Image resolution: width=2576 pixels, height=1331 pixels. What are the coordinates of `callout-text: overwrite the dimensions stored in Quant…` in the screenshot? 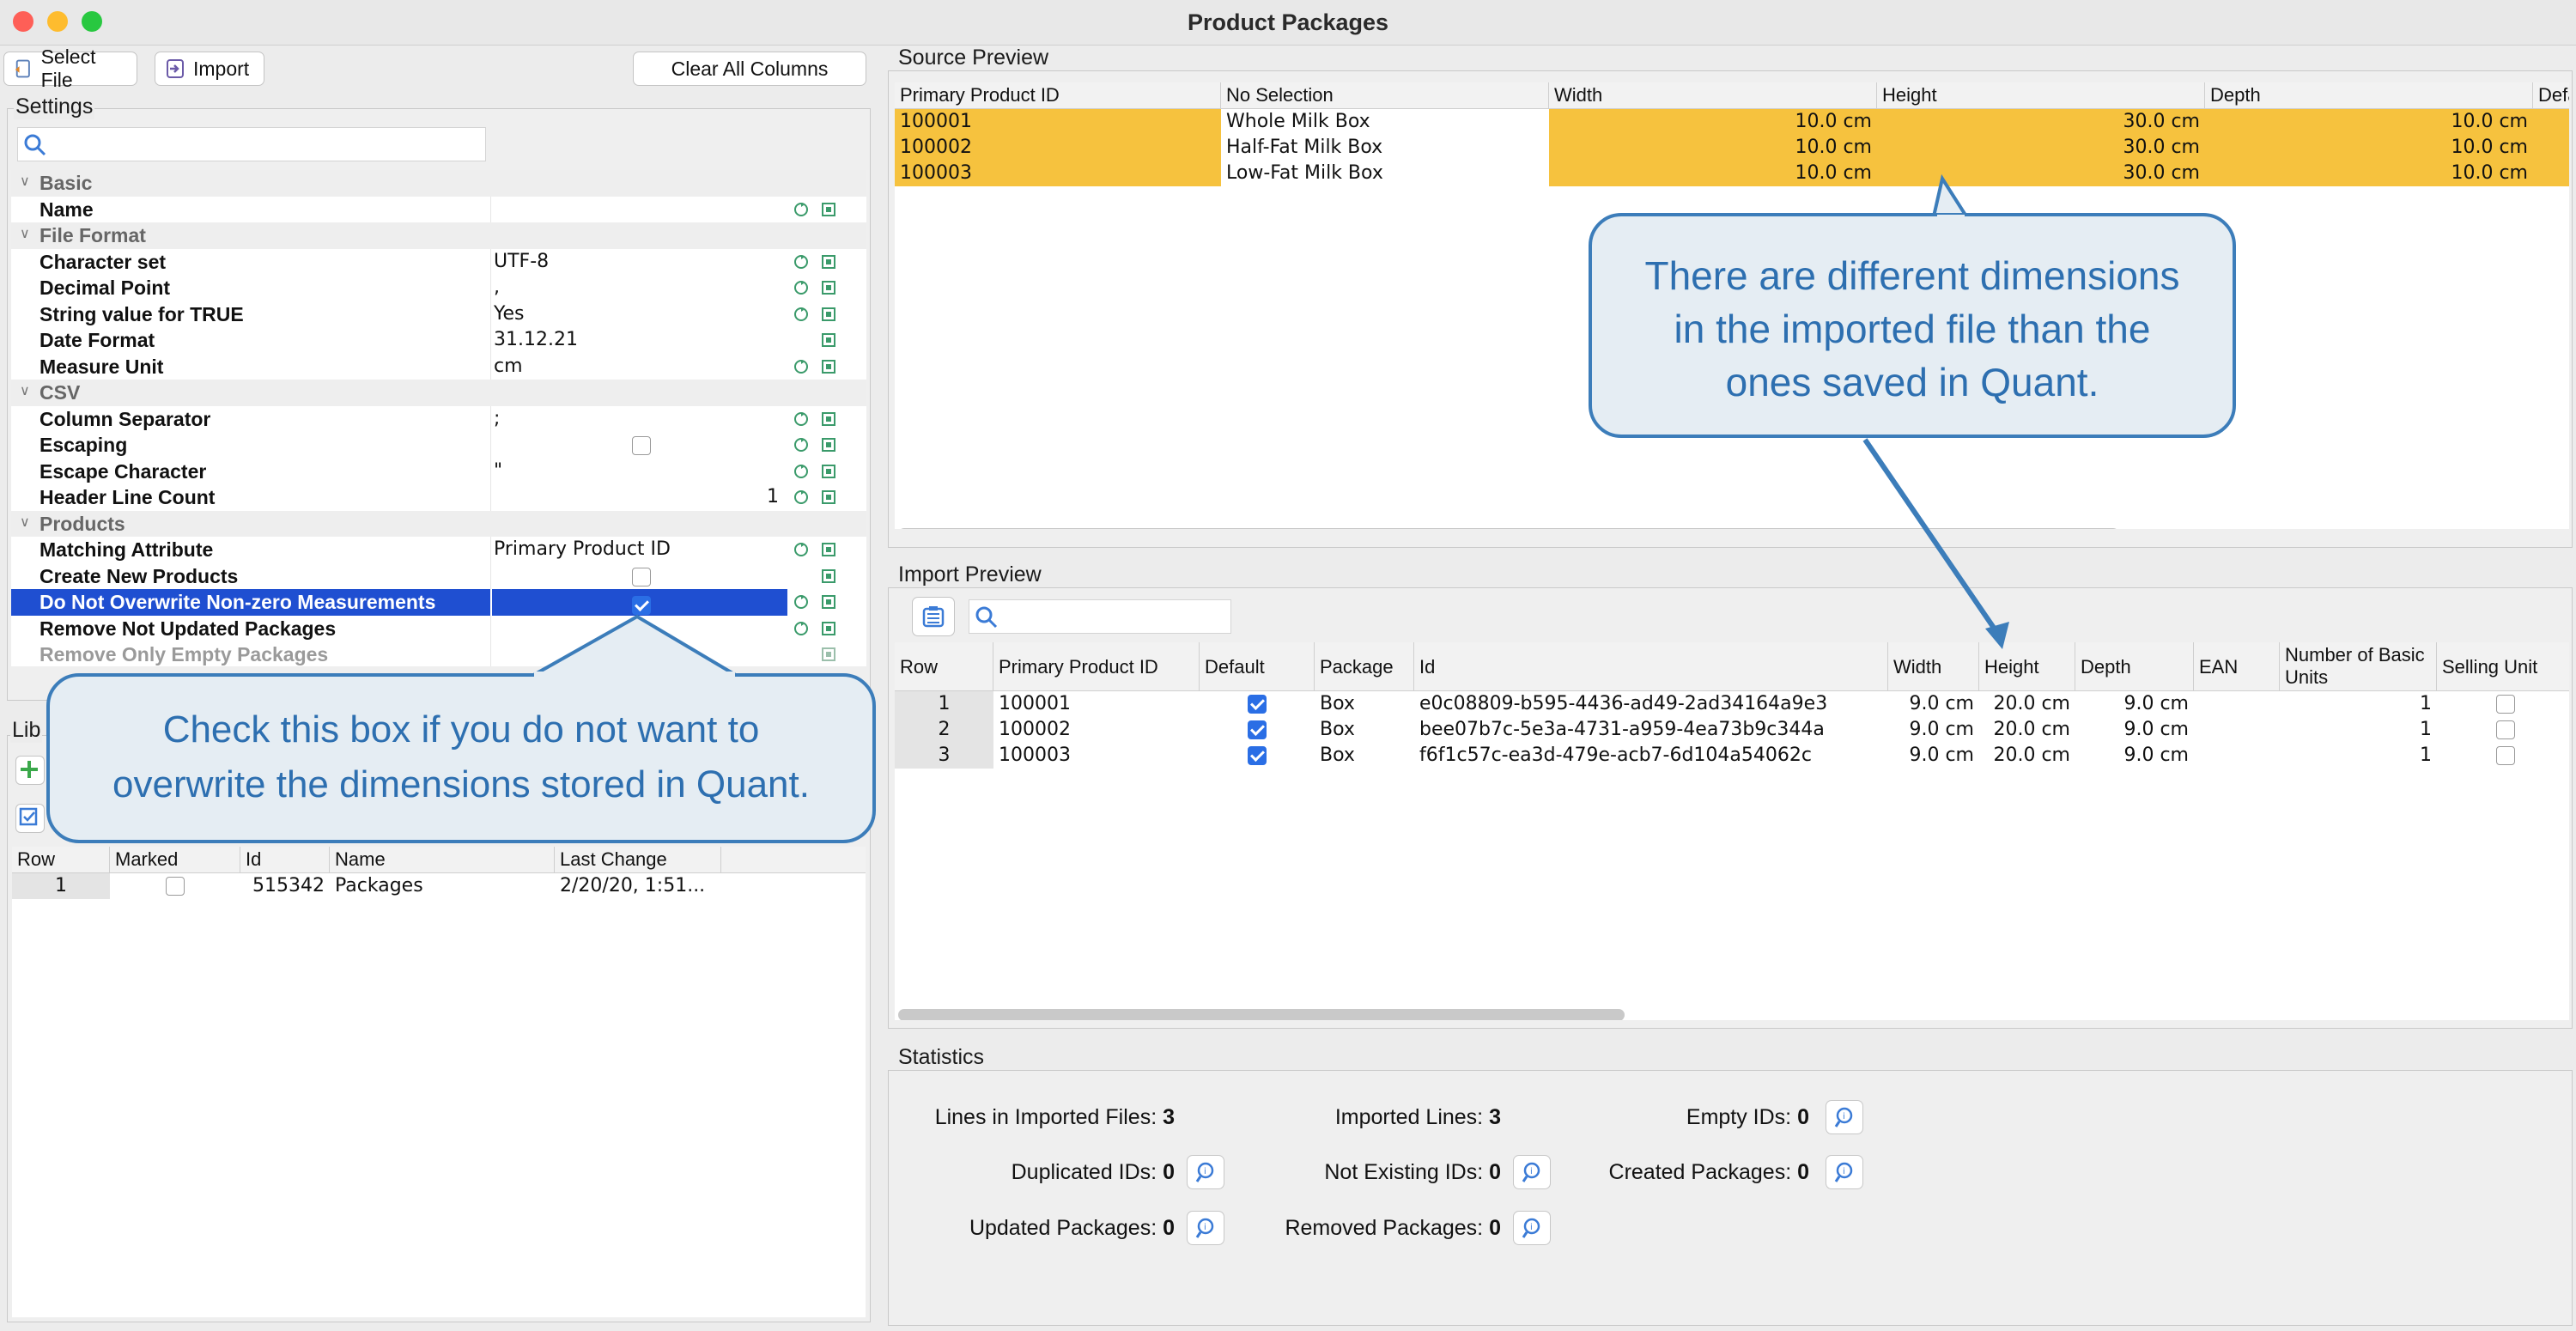 It's located at (461, 784).